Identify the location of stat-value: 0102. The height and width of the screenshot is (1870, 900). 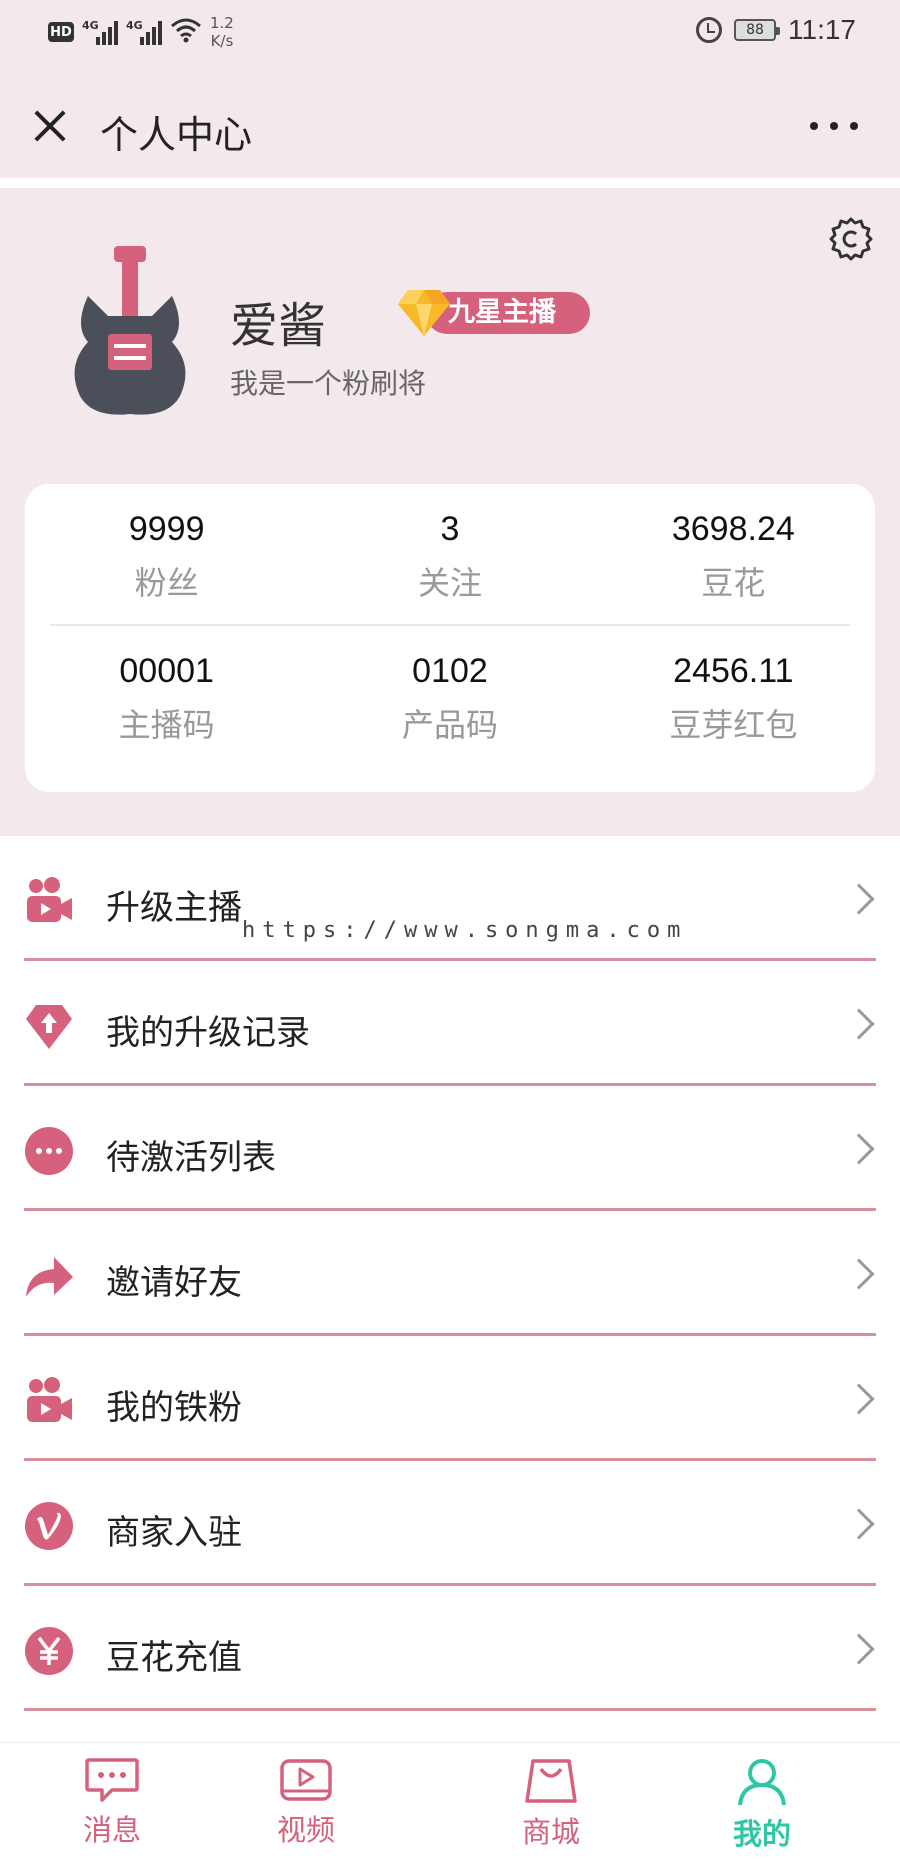
(450, 671).